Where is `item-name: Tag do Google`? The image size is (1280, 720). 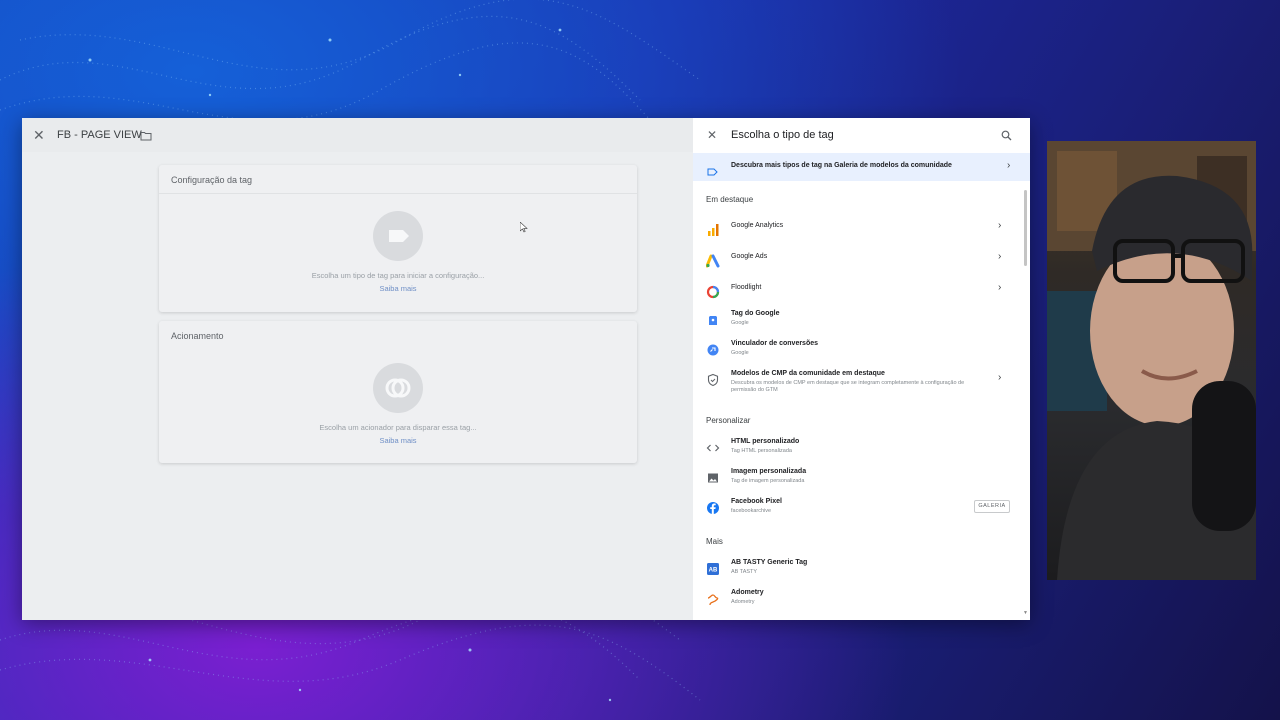
item-name: Tag do Google is located at coordinates (755, 313).